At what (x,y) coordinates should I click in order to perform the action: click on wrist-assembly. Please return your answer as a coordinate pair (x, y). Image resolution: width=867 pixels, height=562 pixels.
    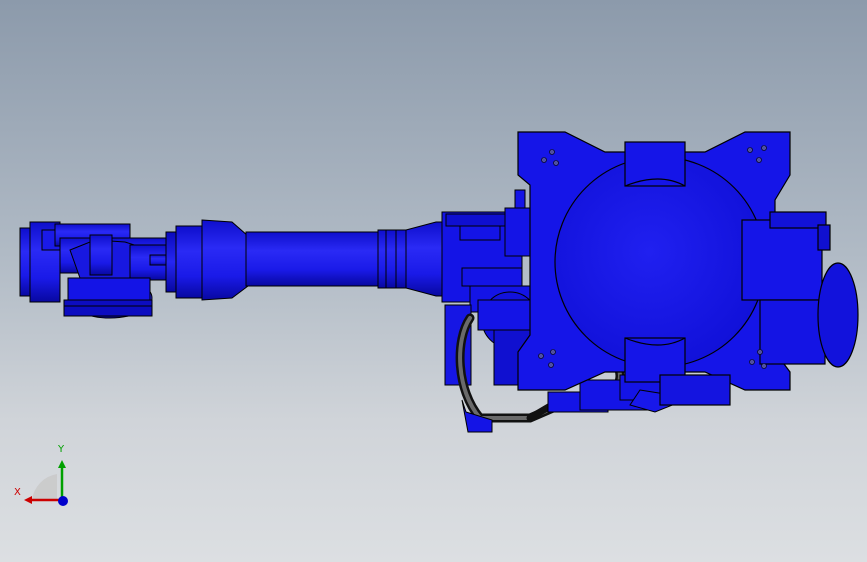
    Looking at the image, I should click on (95, 270).